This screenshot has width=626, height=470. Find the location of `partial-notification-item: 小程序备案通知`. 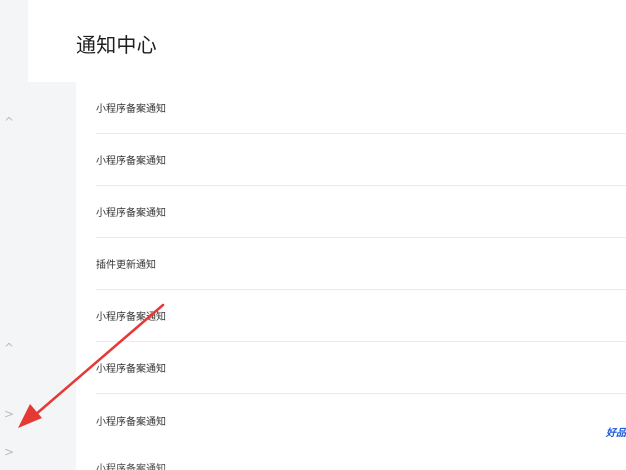

partial-notification-item: 小程序备案通知 is located at coordinates (131, 467).